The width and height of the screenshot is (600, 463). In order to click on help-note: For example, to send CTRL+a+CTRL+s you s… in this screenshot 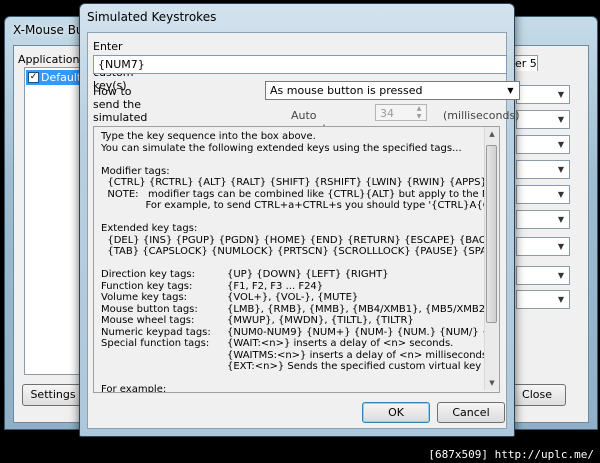, I will do `click(300, 205)`.